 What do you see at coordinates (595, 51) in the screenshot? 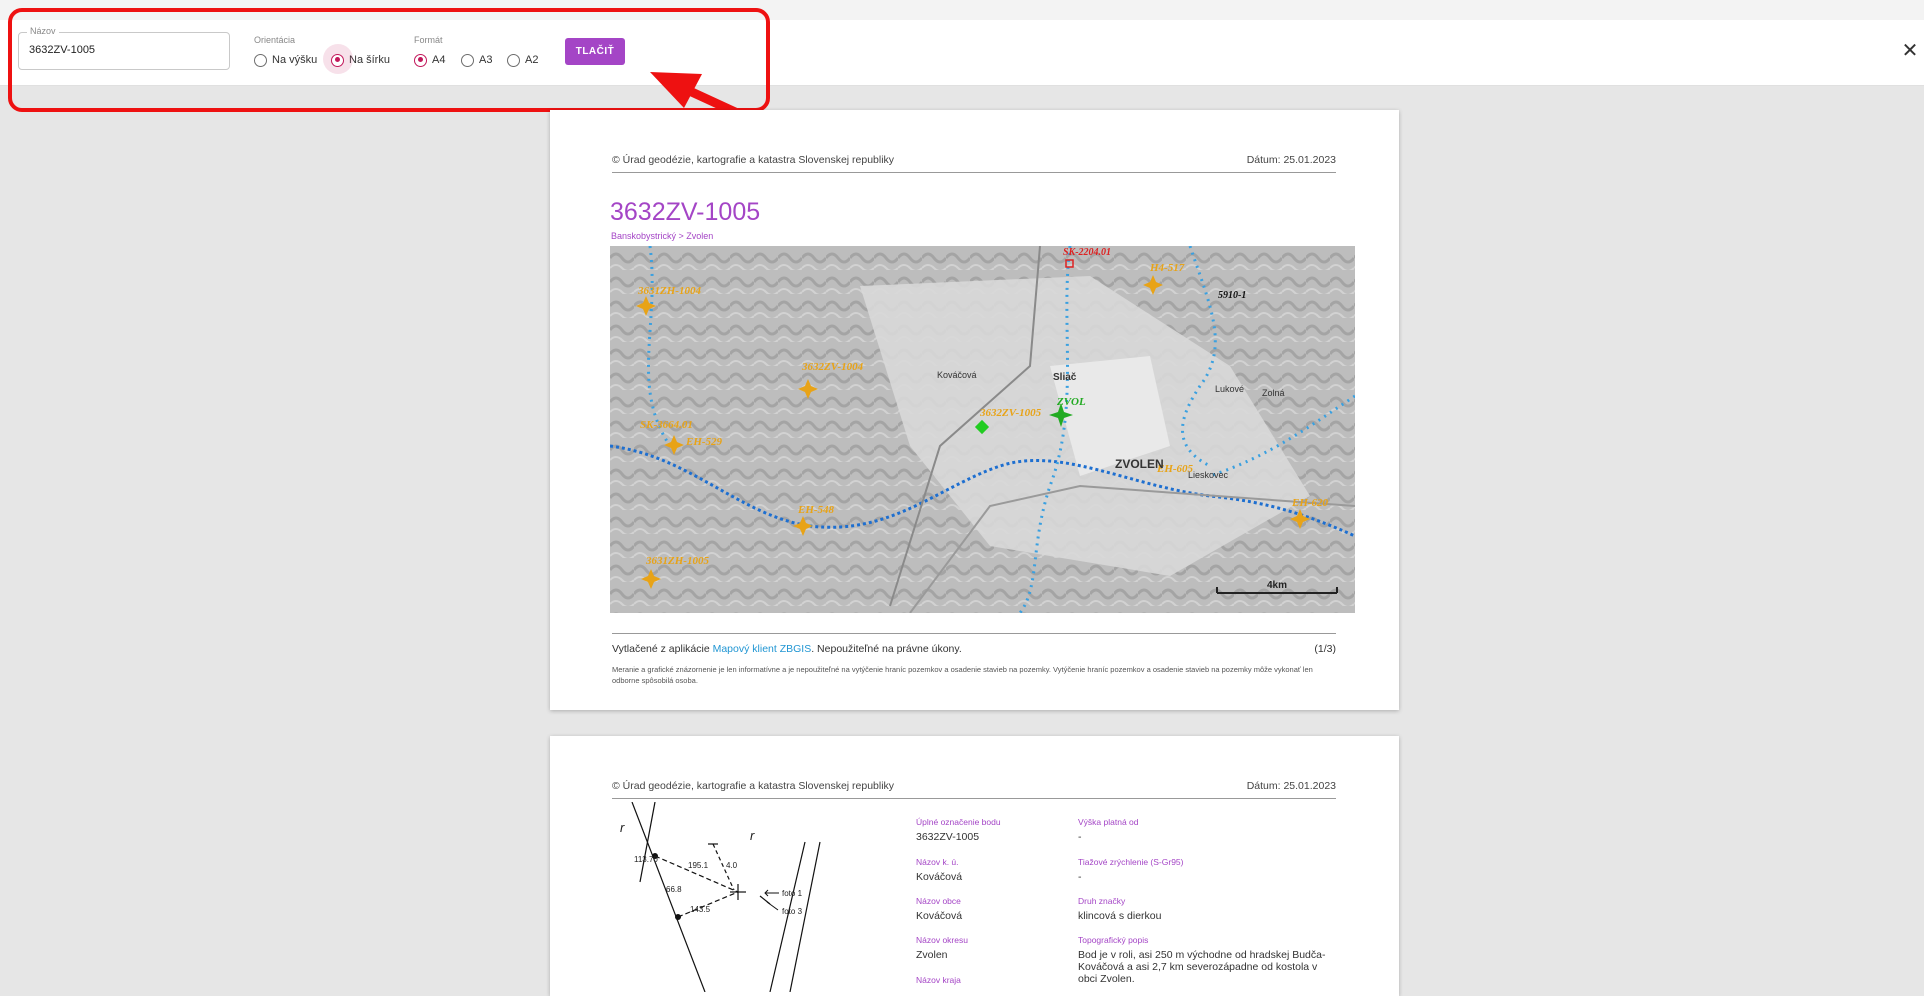
I see `print-button: TLAČIŤ` at bounding box center [595, 51].